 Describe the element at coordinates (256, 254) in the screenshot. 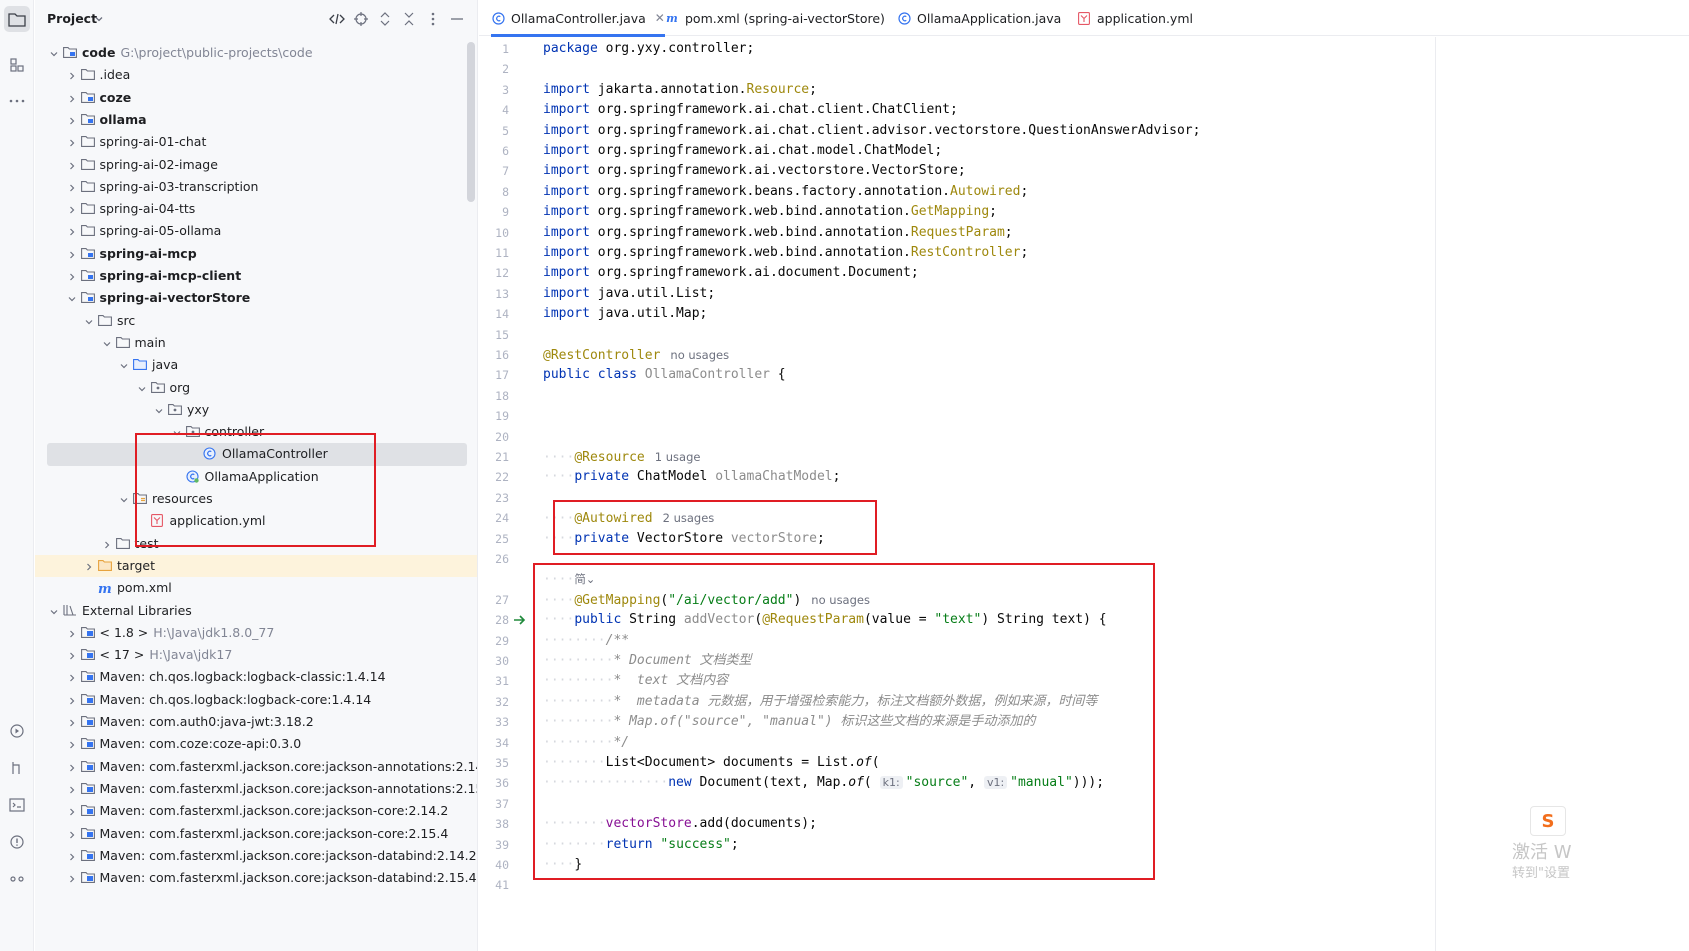

I see `tree-item: spring-ai-mcp` at that location.